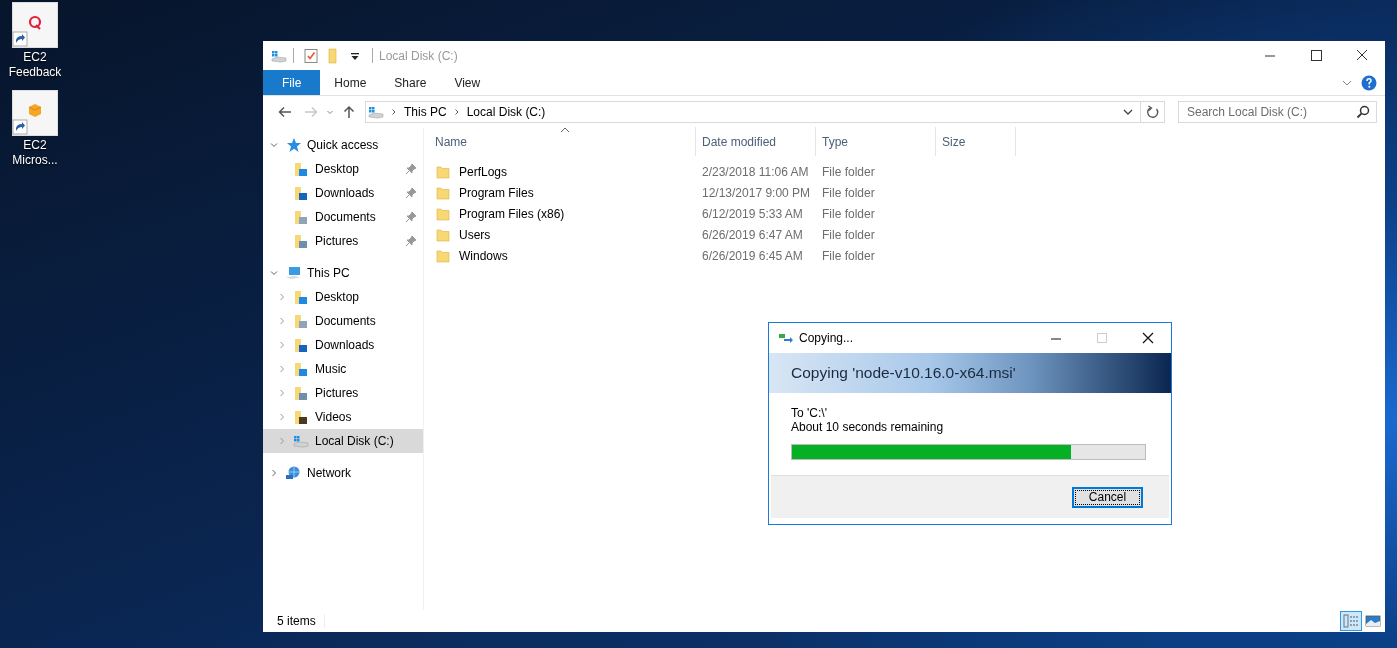 The height and width of the screenshot is (648, 1397). Describe the element at coordinates (752, 234) in the screenshot. I see `date-modified-cell: 6/26/2019 6:47 AM` at that location.